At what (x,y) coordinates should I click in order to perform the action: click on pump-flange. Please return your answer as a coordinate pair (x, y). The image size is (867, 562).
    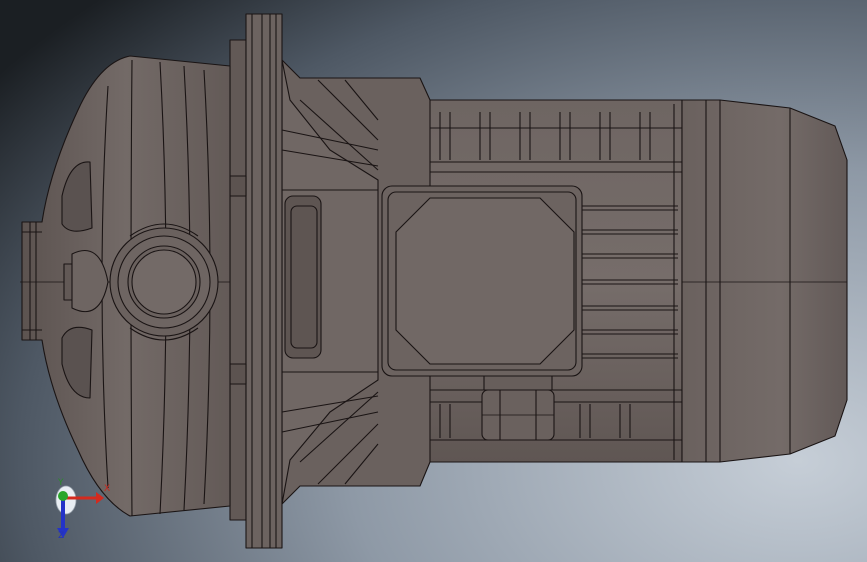
    Looking at the image, I should click on (256, 281).